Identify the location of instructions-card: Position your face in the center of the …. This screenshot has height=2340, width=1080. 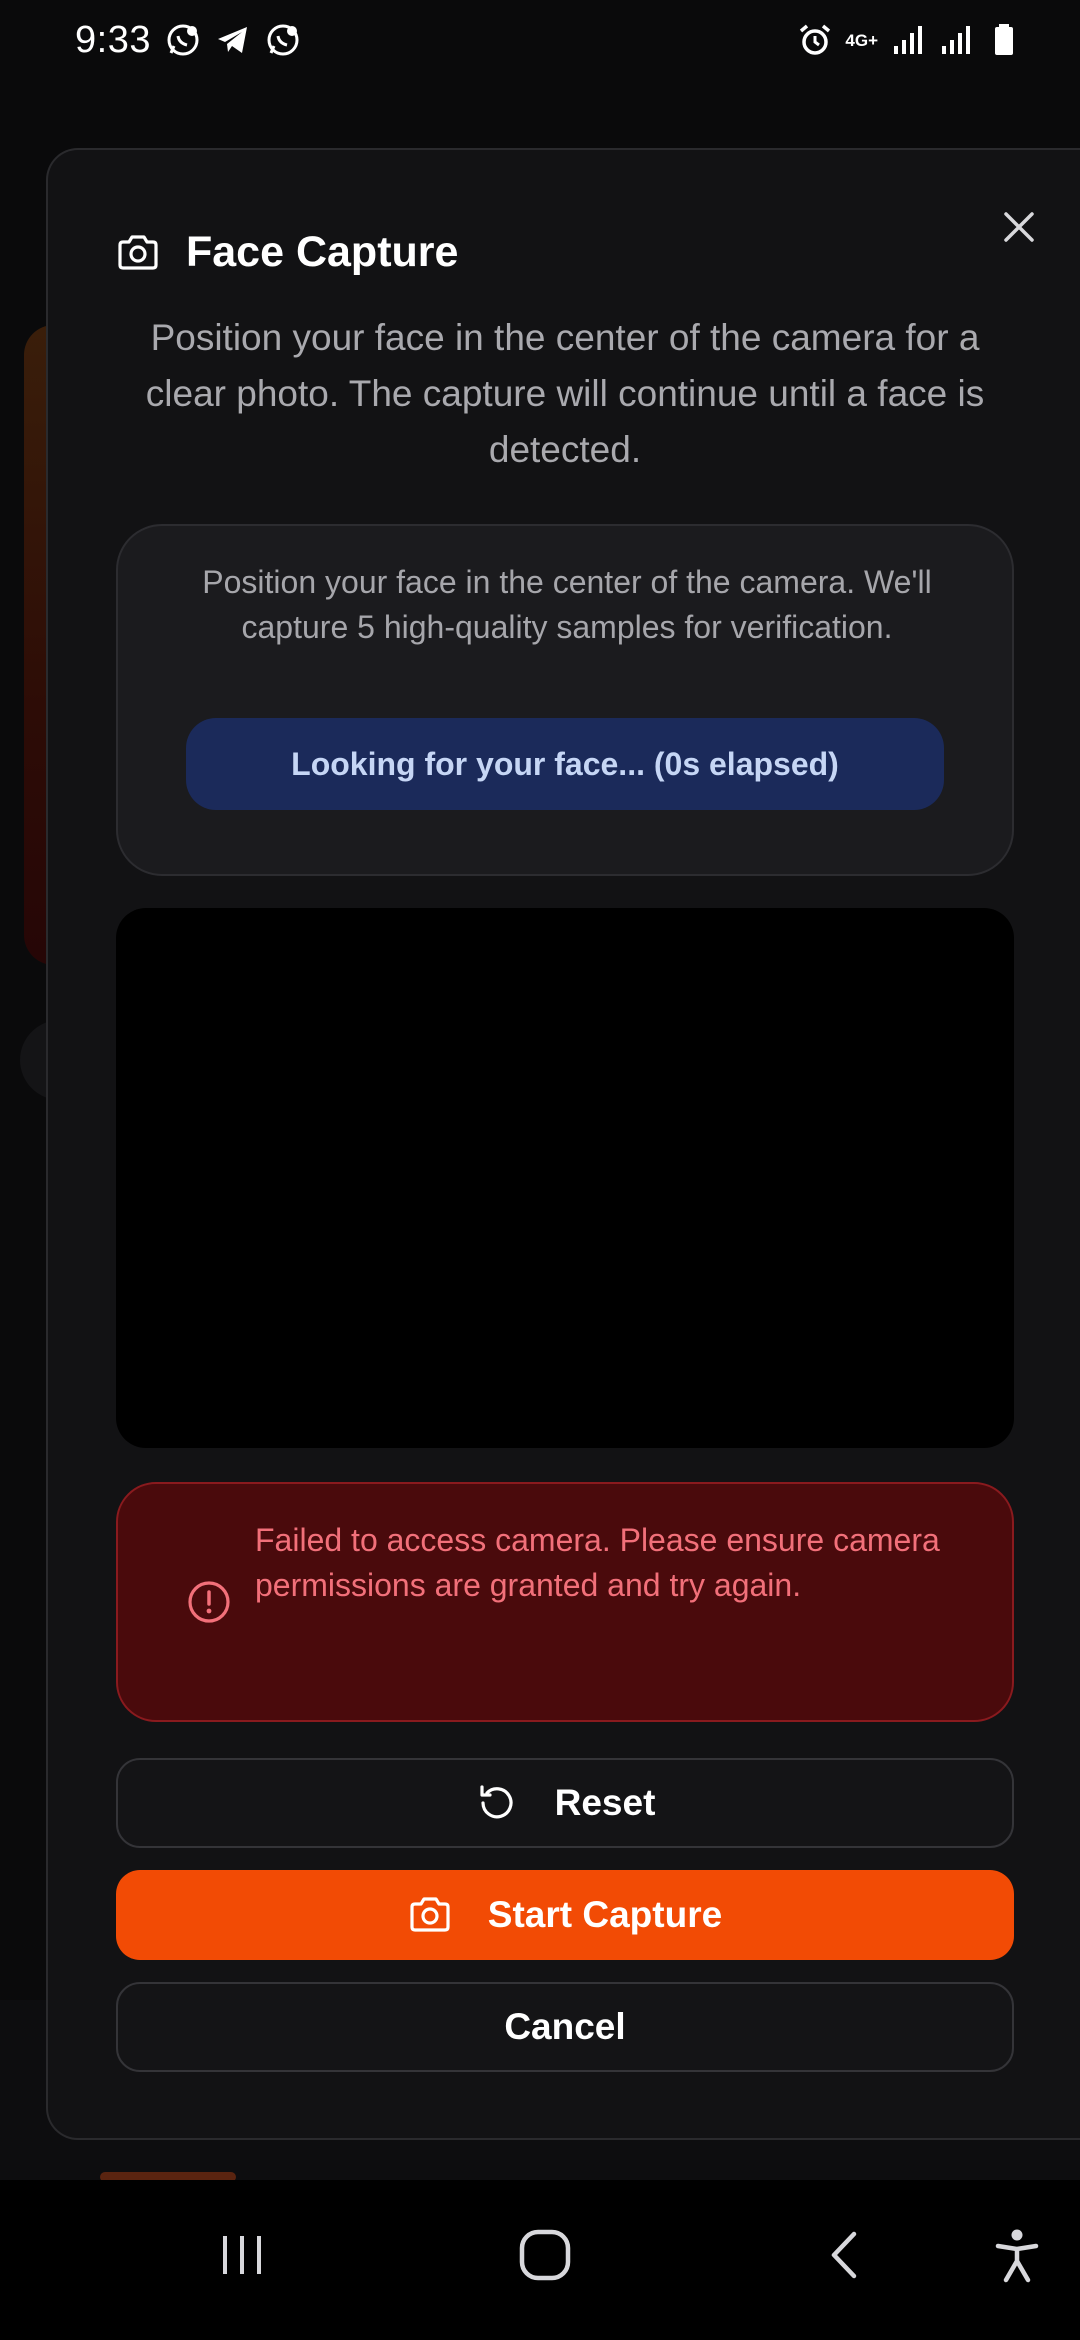
(565, 700).